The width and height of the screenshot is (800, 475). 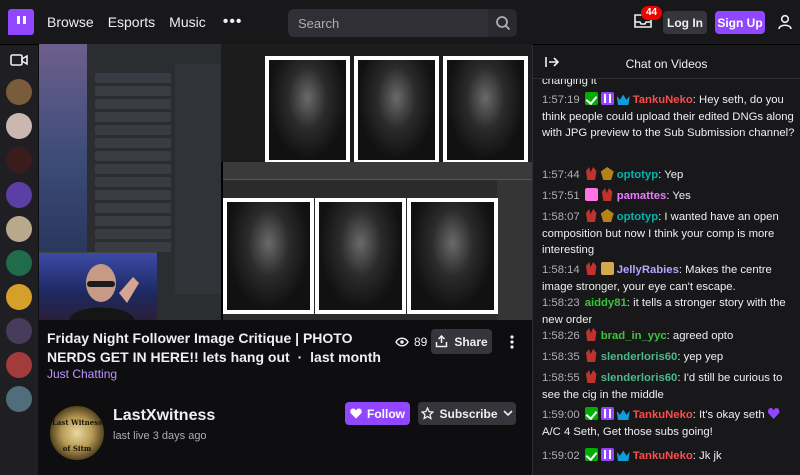 What do you see at coordinates (512, 342) in the screenshot?
I see `more-options-icon` at bounding box center [512, 342].